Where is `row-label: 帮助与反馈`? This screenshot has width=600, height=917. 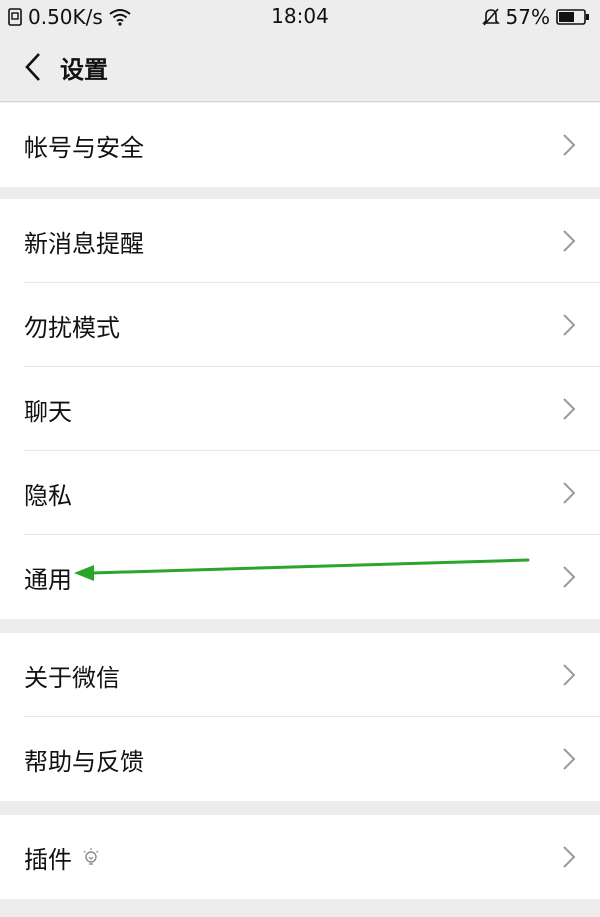
row-label: 帮助与反馈 is located at coordinates (84, 761).